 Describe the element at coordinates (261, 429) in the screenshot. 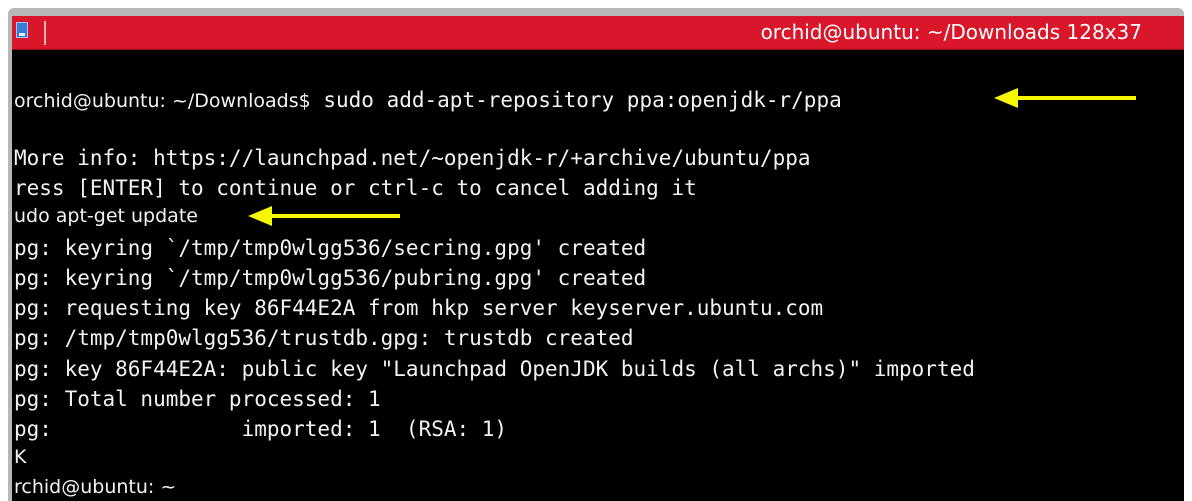

I see `output-line: pg: imported: 1 (RSA: 1)` at that location.